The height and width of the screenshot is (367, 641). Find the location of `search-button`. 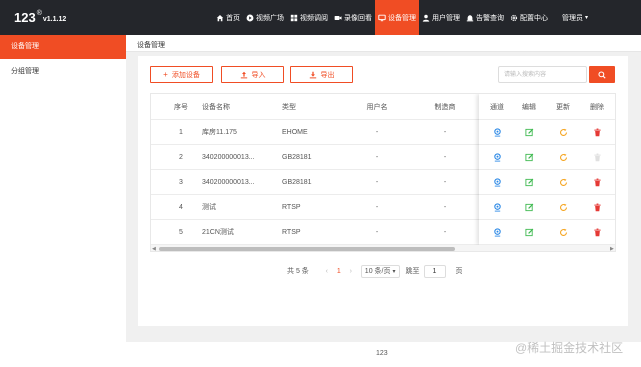

search-button is located at coordinates (602, 74).